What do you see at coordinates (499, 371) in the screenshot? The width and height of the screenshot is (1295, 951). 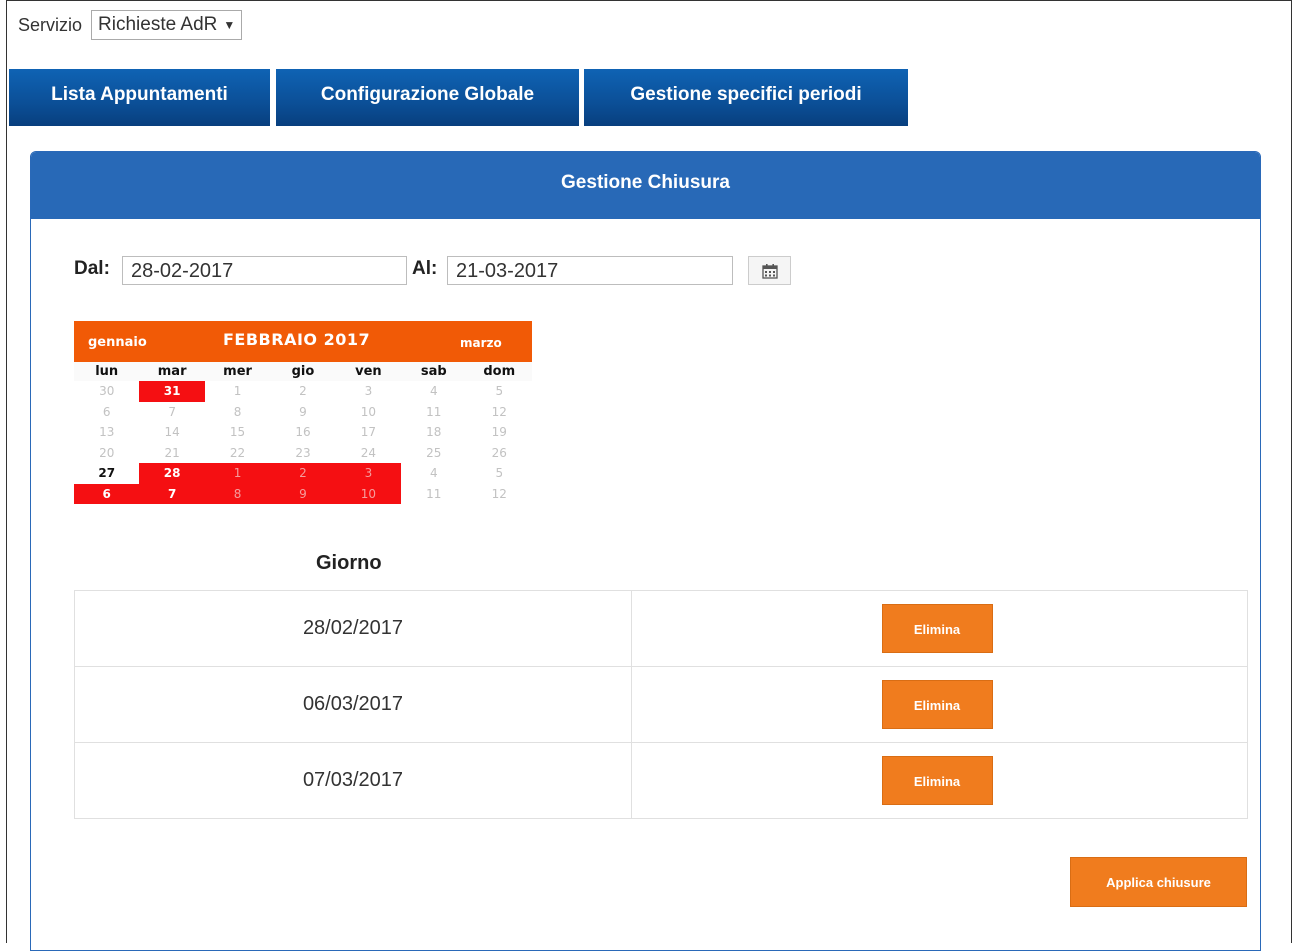 I see `calendar-weekday: dom` at bounding box center [499, 371].